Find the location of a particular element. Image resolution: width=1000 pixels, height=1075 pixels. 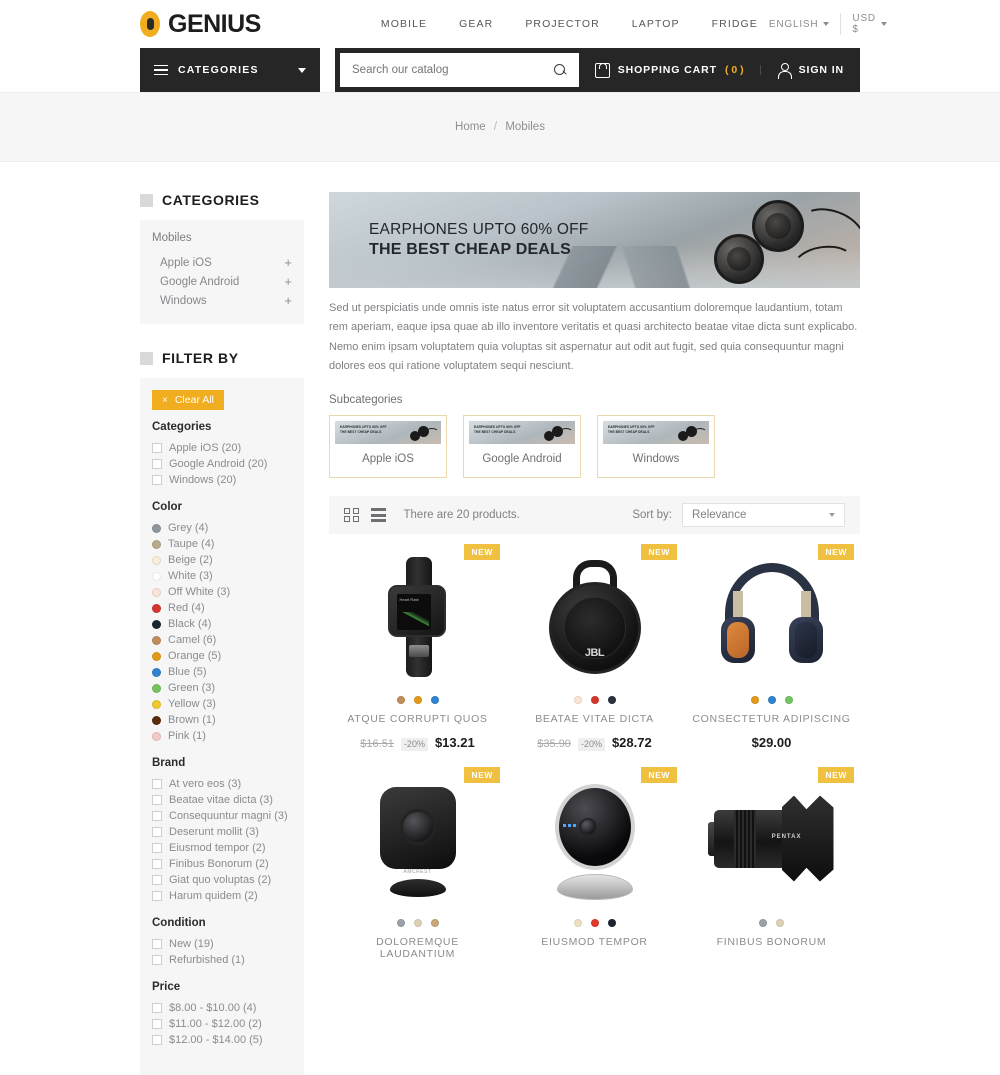

product-card: NEW JBL BEATAE VITAE DICTA $35.90 -20% $28.72 is located at coordinates (594, 645).